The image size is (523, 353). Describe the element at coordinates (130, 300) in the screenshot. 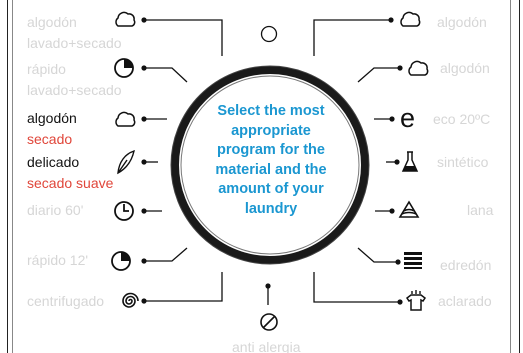

I see `spiral-icon` at that location.